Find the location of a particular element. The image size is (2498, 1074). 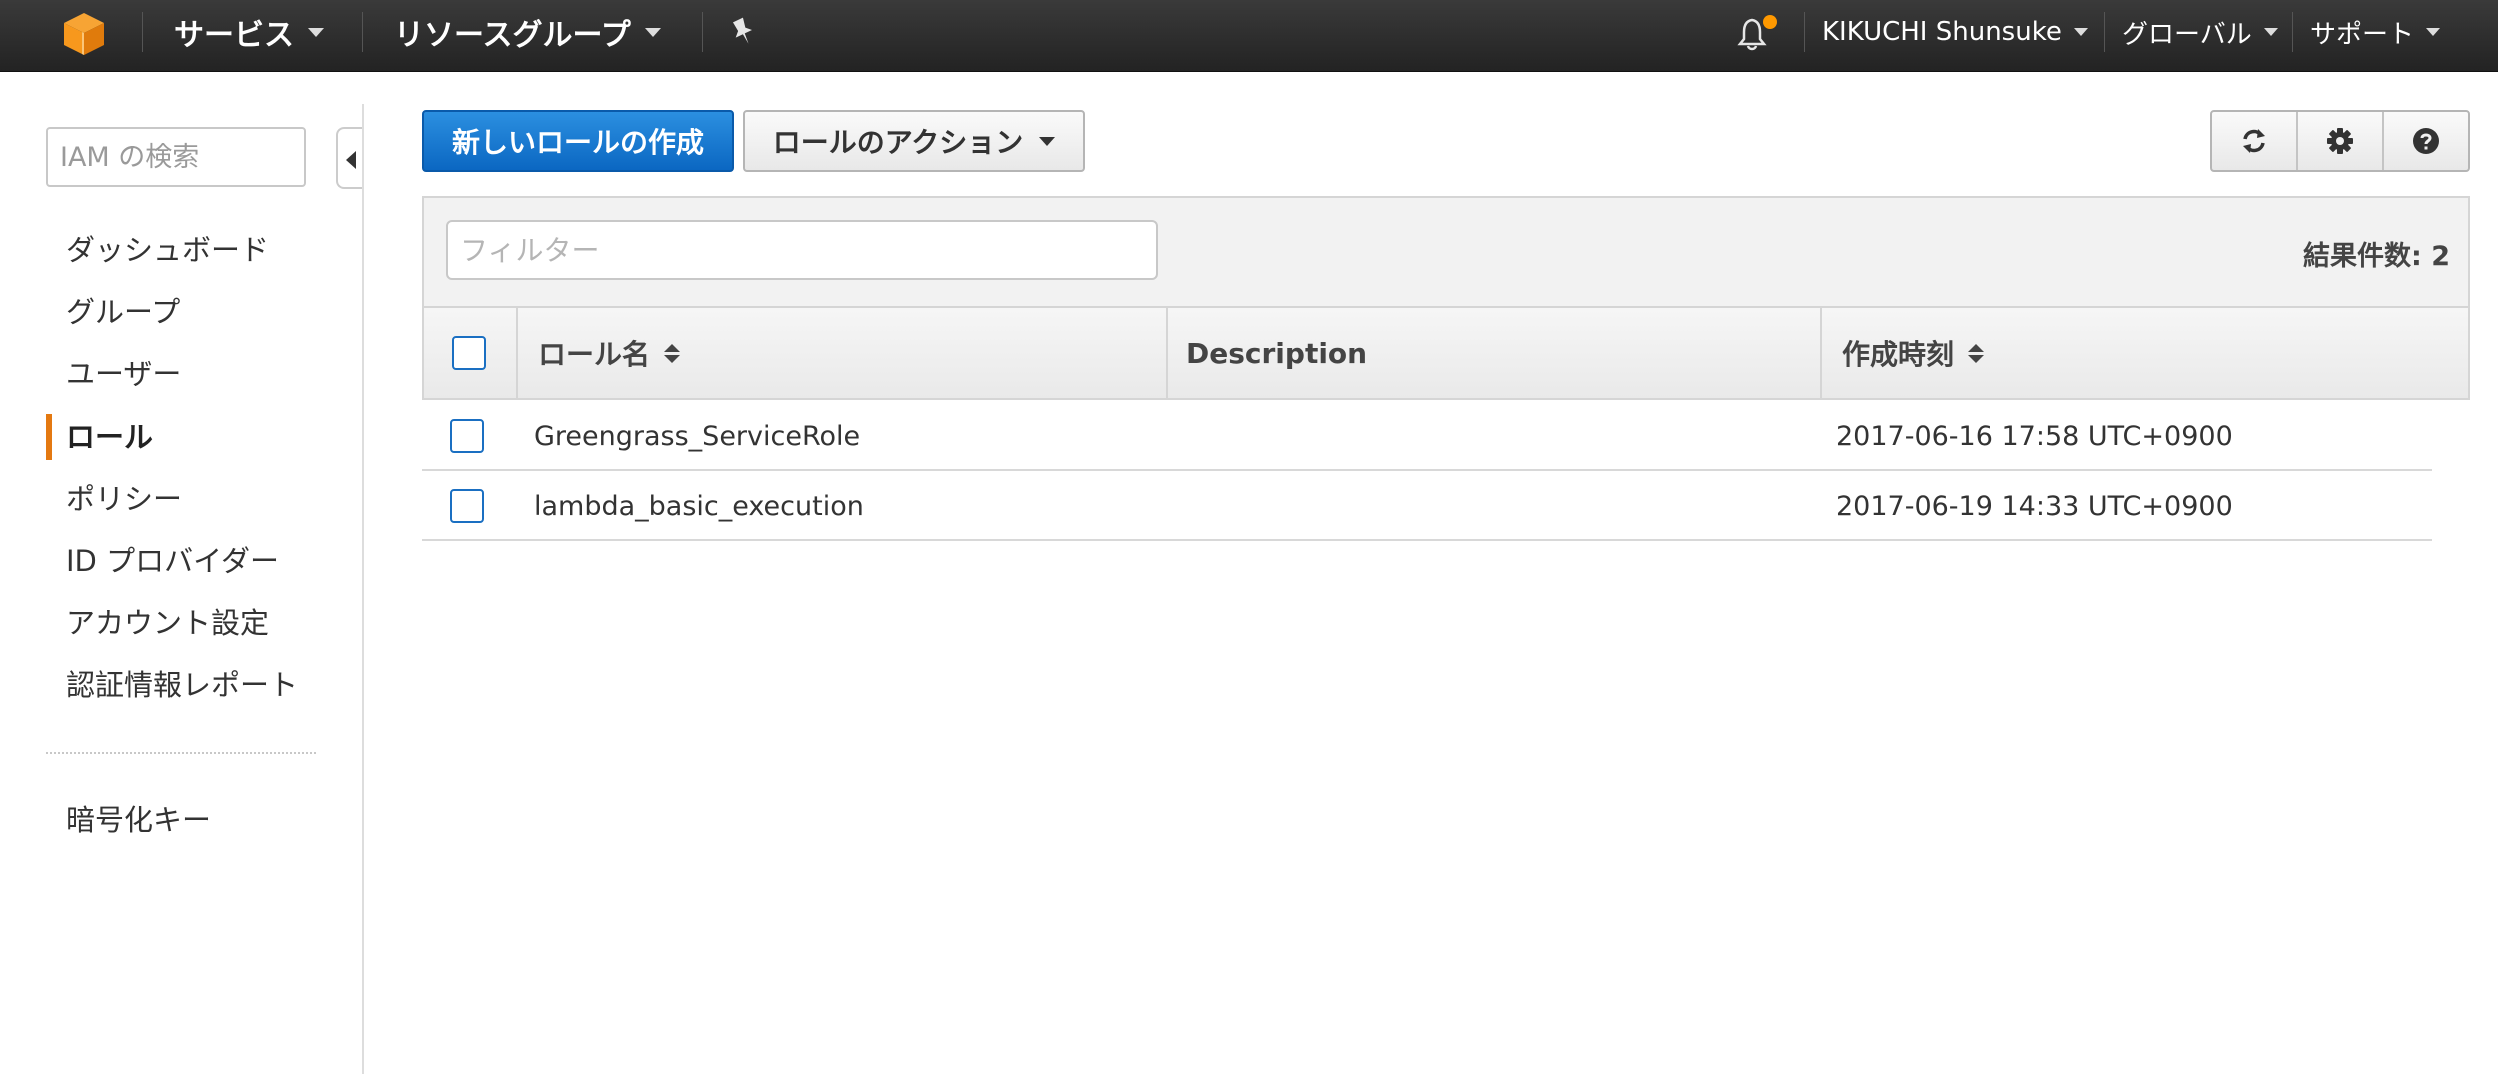

table-filter-panel: 結果件数: 2 is located at coordinates (1446, 252).